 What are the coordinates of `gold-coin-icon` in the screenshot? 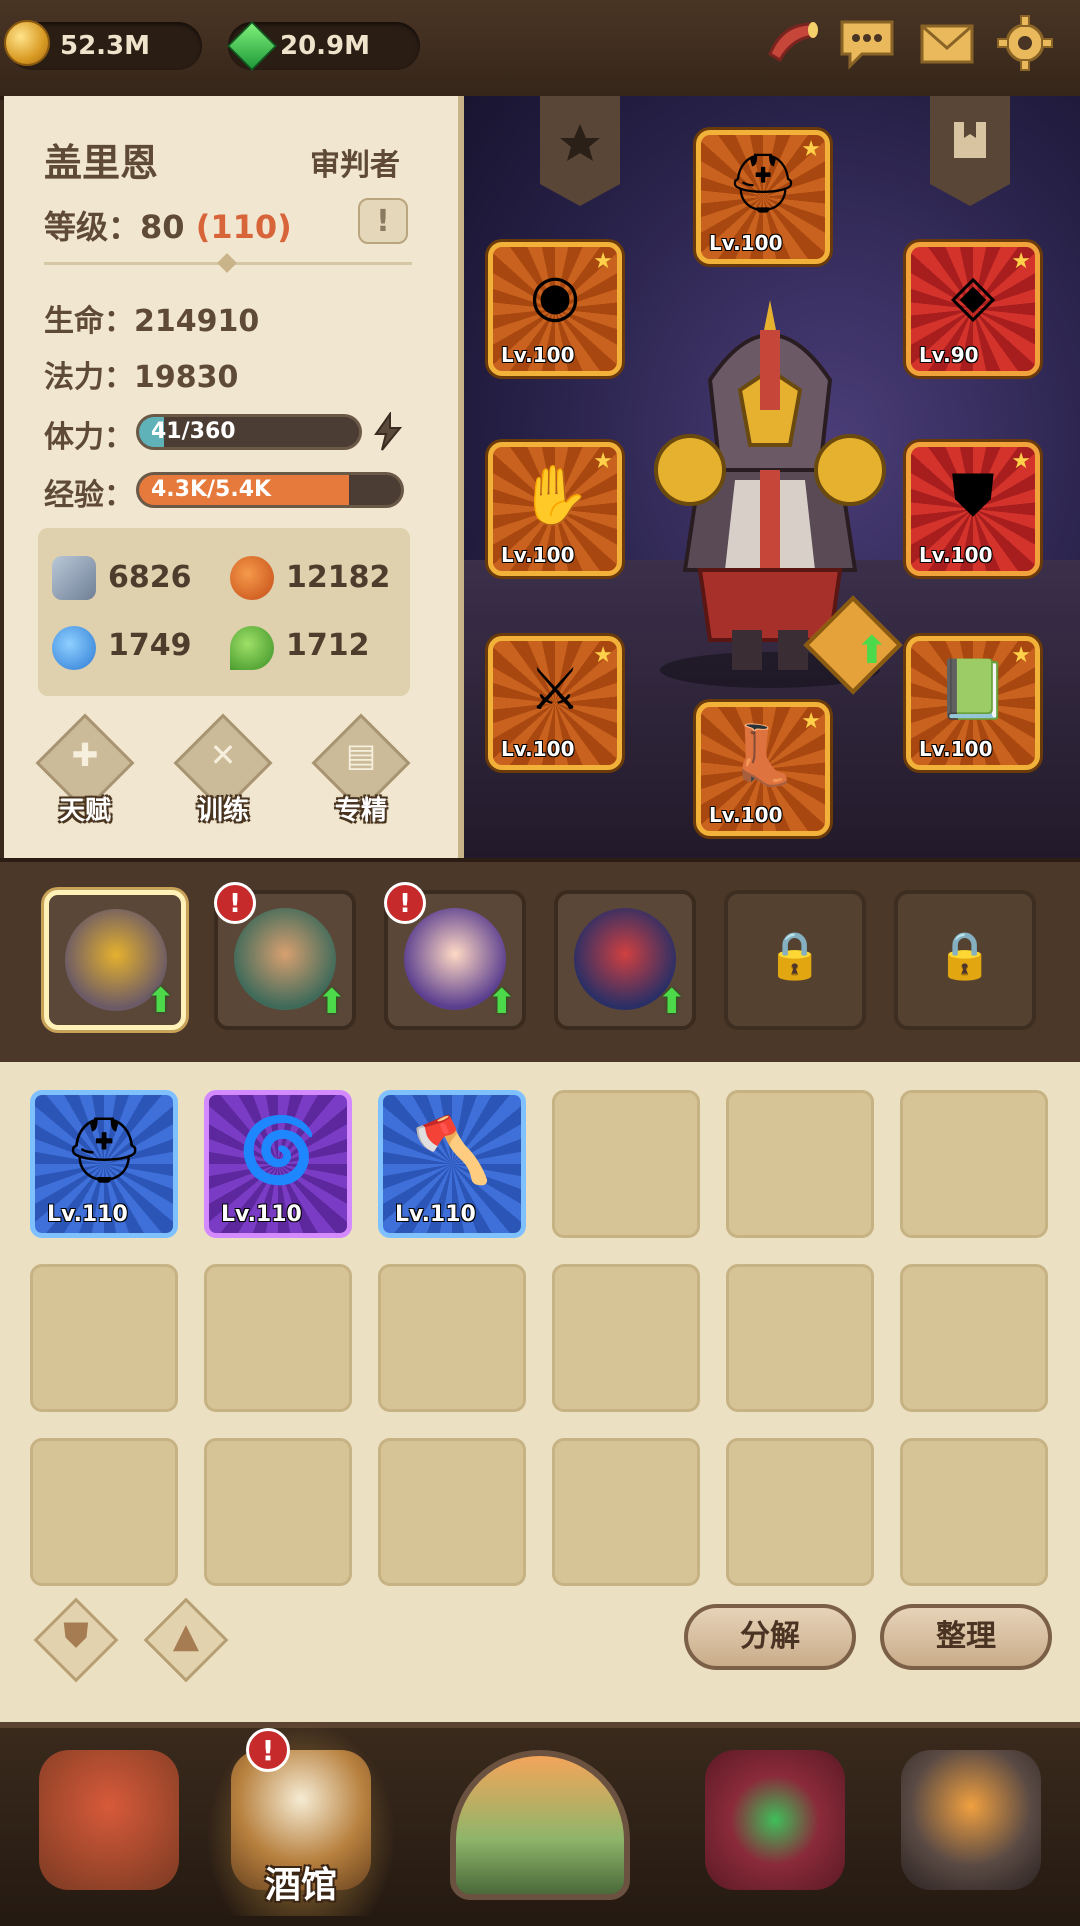 It's located at (27, 43).